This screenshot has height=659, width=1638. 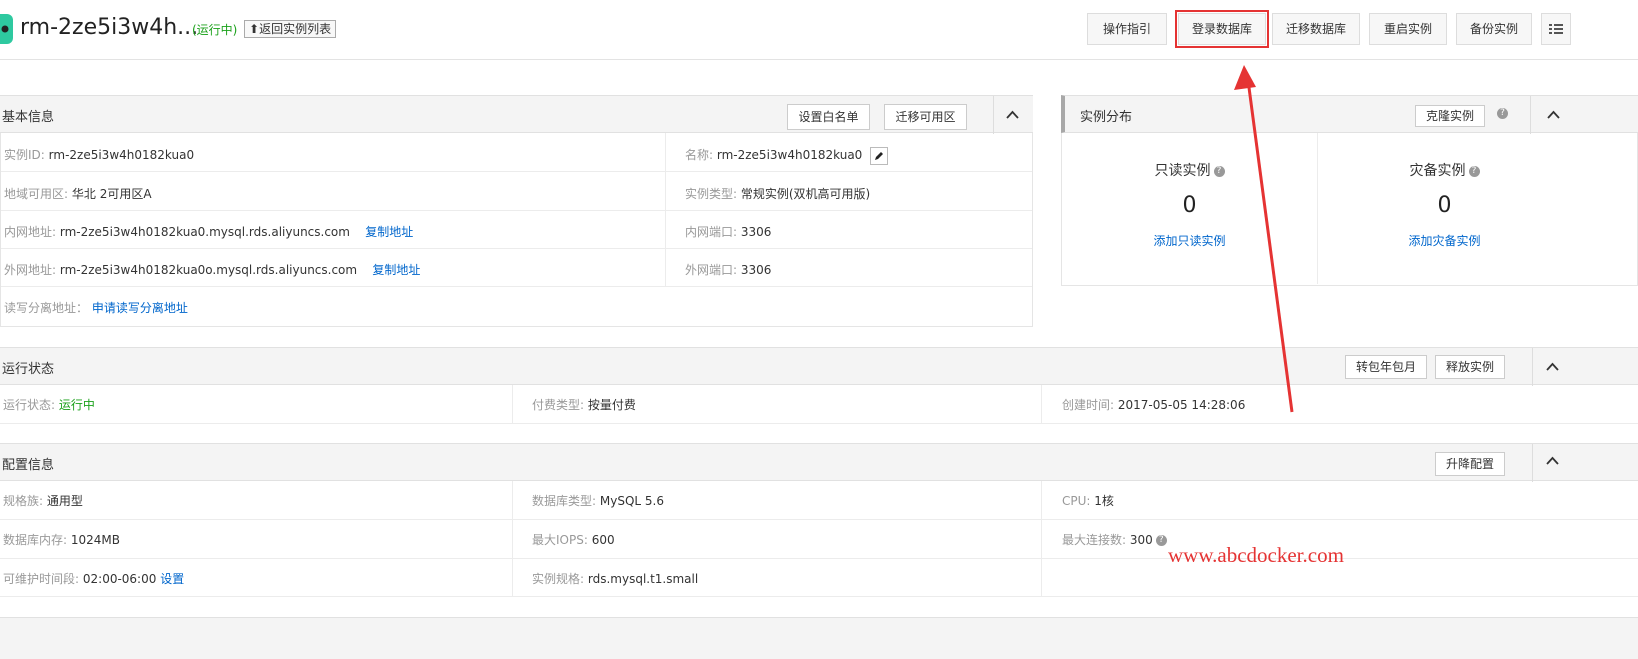 What do you see at coordinates (76, 405) in the screenshot?
I see `status-value: 运行中` at bounding box center [76, 405].